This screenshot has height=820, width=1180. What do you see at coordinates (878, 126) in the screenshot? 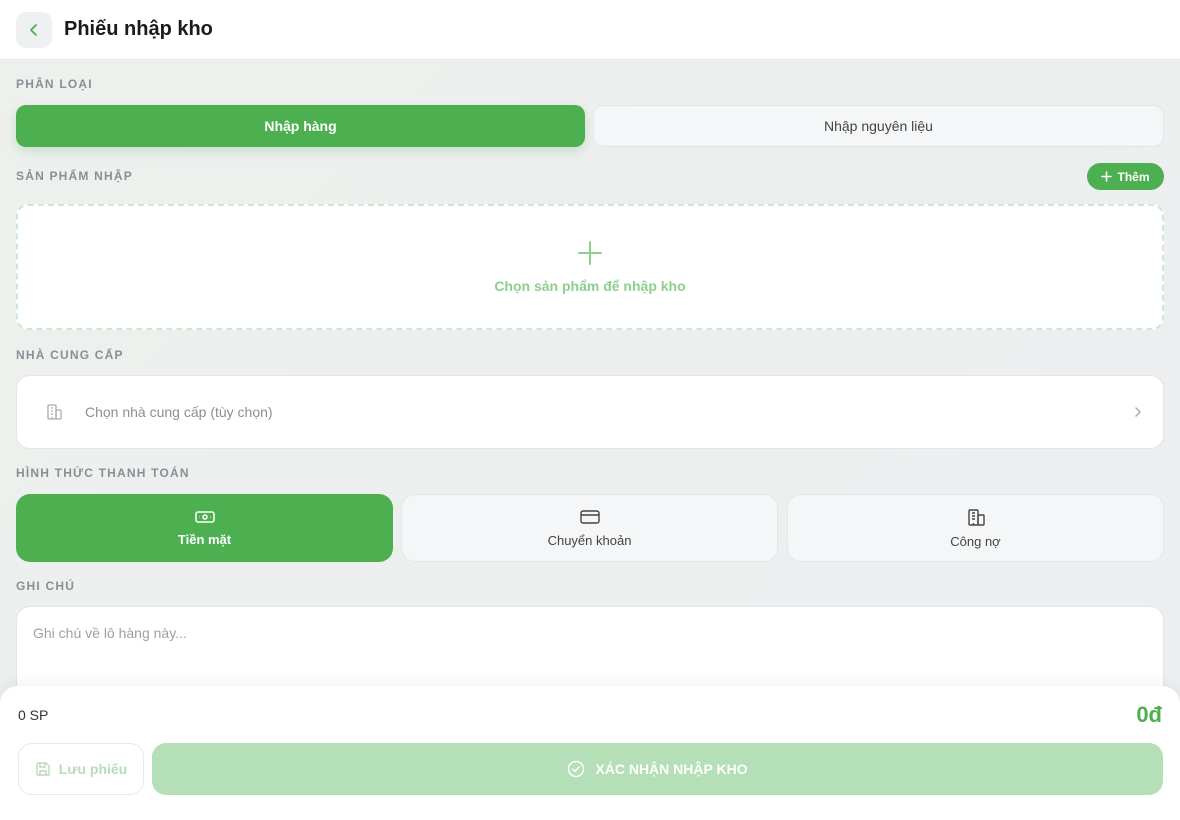
I see `tab-nhap-nguyen-lieu: Nhập nguyên liệu` at bounding box center [878, 126].